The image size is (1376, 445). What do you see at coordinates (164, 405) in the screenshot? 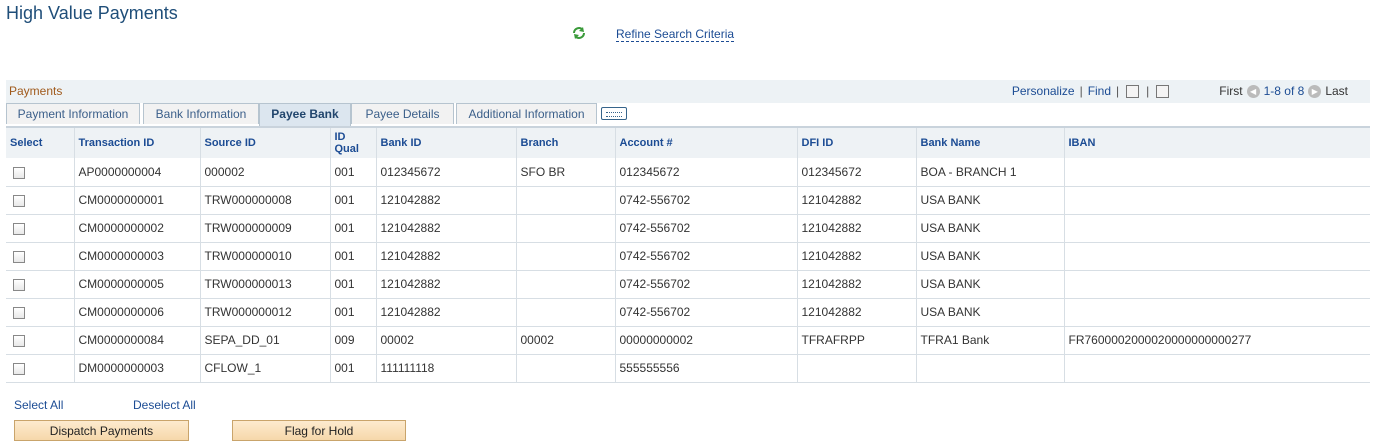
I see `deselect-all-link: Deselect All` at bounding box center [164, 405].